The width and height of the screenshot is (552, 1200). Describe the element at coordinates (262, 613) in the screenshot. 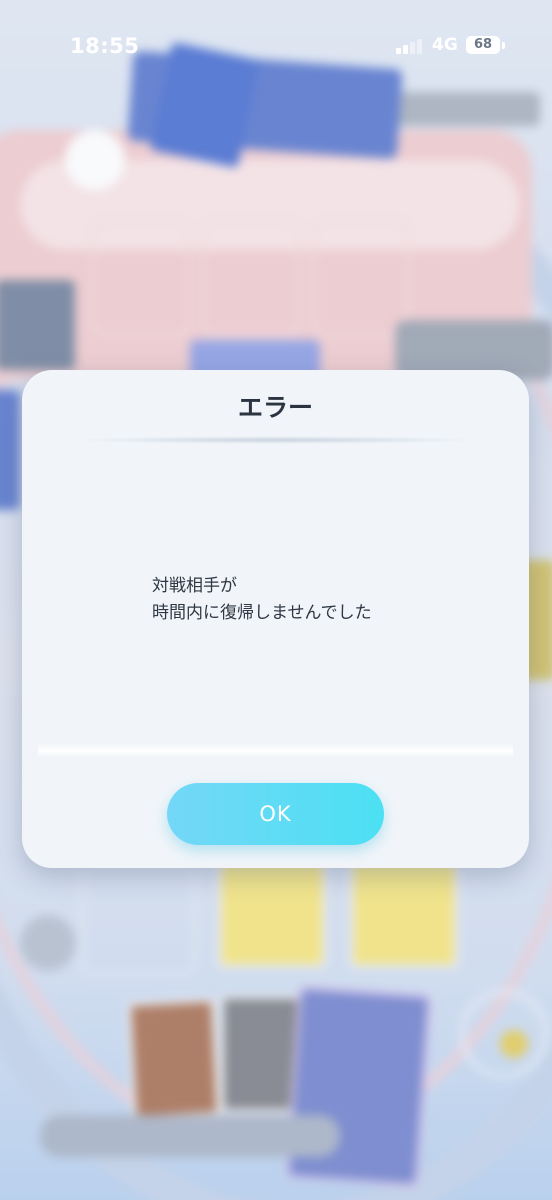

I see `dialog-message-line: 時間内に復帰しませんでした` at that location.